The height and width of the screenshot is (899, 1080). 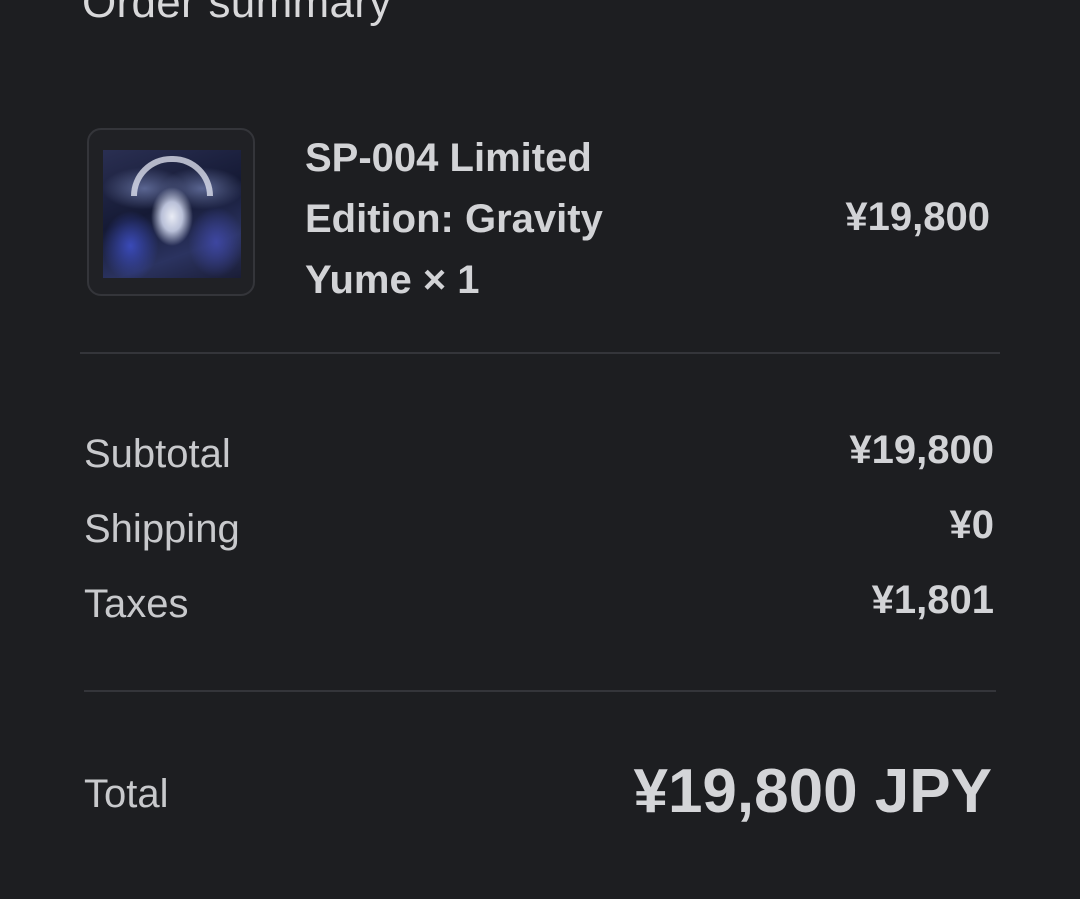 I want to click on shipping-label: Shipping, so click(x=162, y=529).